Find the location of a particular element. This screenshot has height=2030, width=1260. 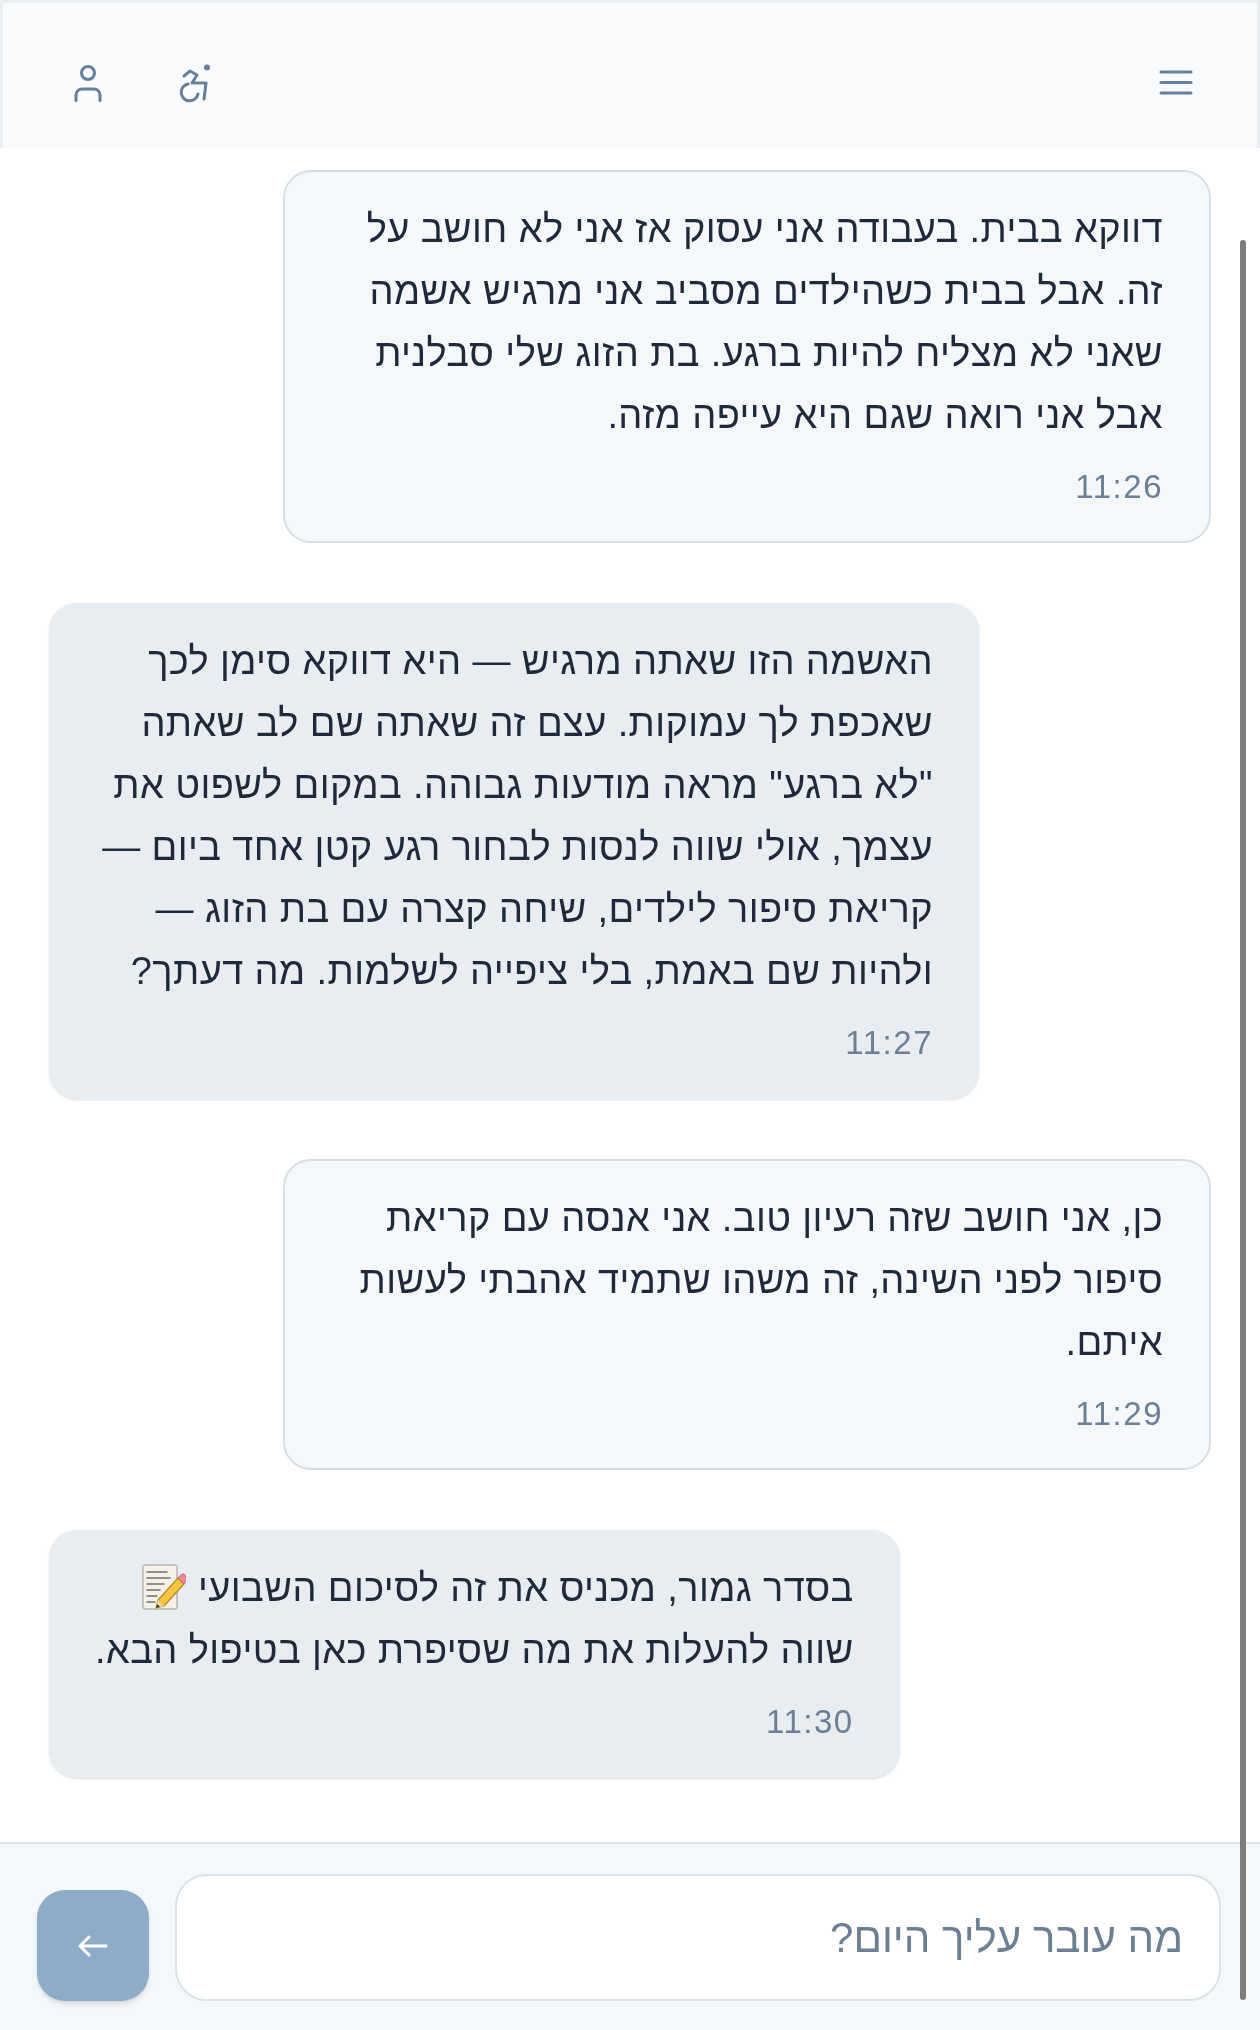

message-text: דווקא בבית. בעבודה אני עסוק אז אני לא חושב על זה. אבל בבית כשהילדים מסביב אני מרגיש אשמה שאני לא מצליח להיות ברגע. בת הזוג שלי סבלנית אבל אני רואה שגם היא עייפה מזה. is located at coordinates (764, 322).